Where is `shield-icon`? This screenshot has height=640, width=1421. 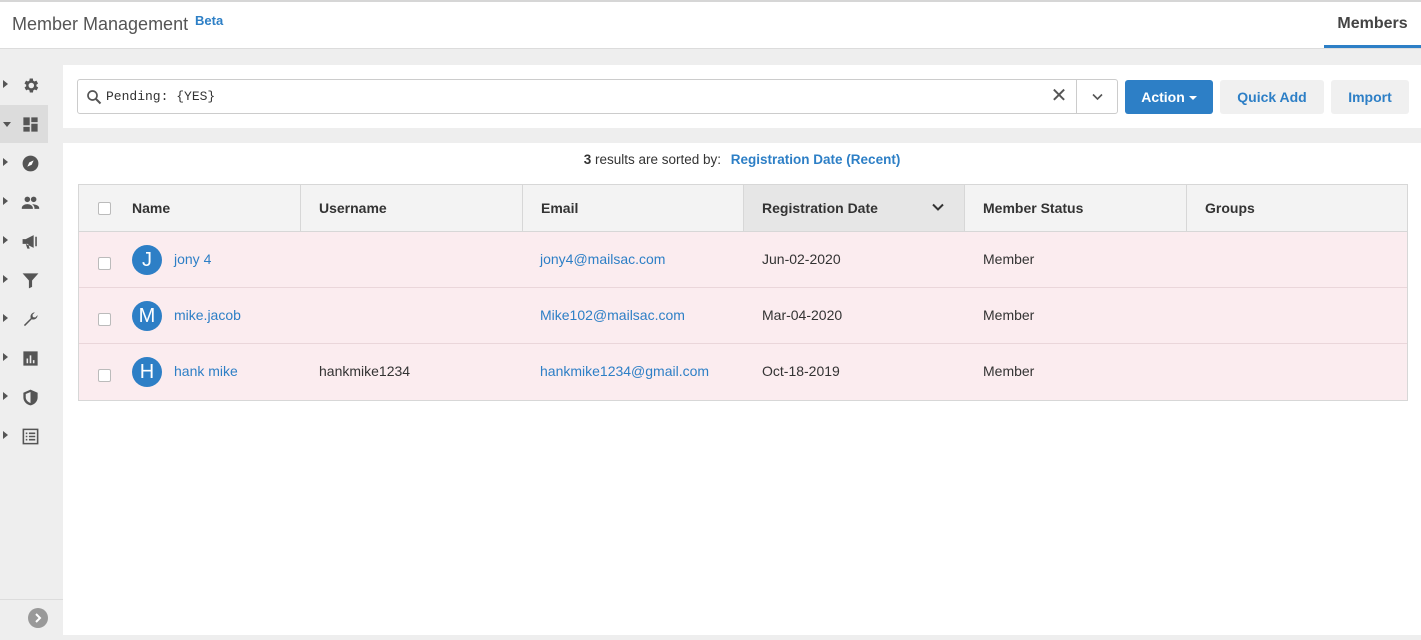
shield-icon is located at coordinates (30, 397).